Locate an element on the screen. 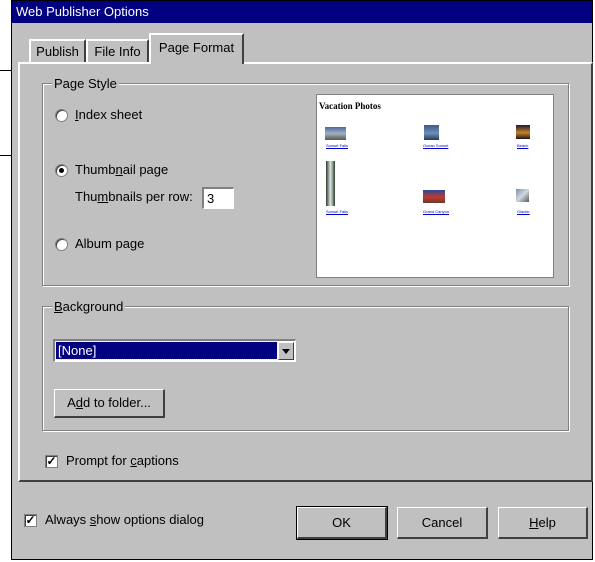 This screenshot has height=562, width=595. cancel-button: Cancel is located at coordinates (442, 523).